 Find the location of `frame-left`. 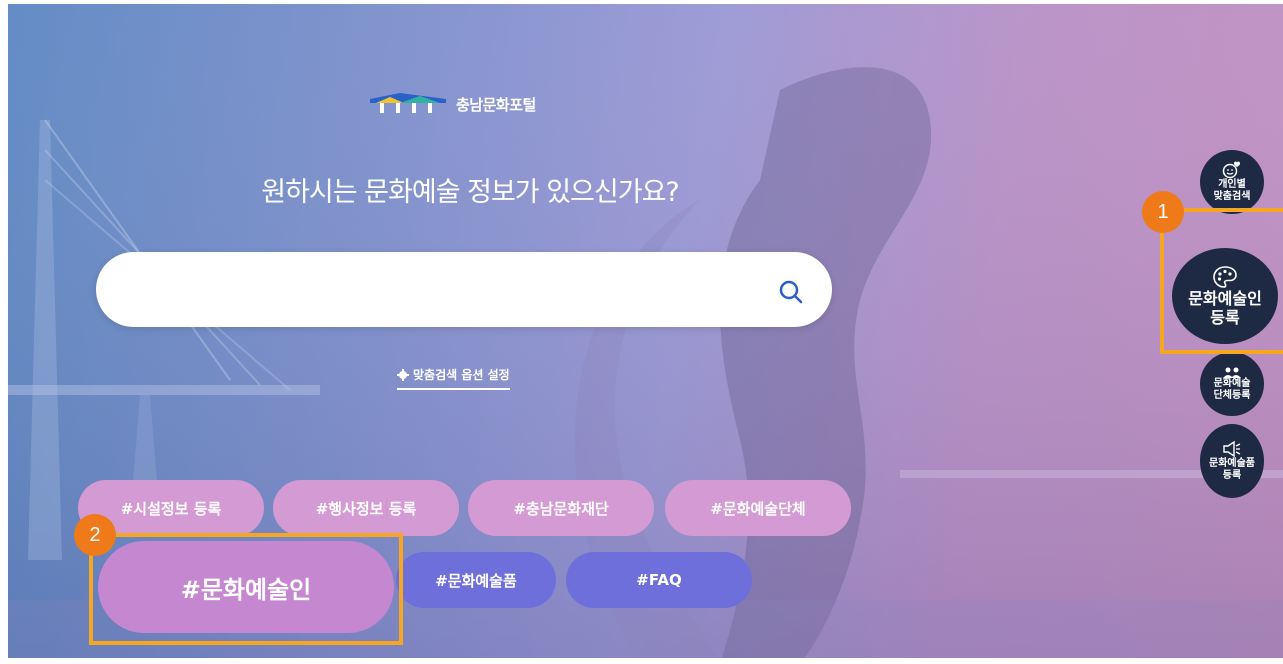

frame-left is located at coordinates (4, 332).